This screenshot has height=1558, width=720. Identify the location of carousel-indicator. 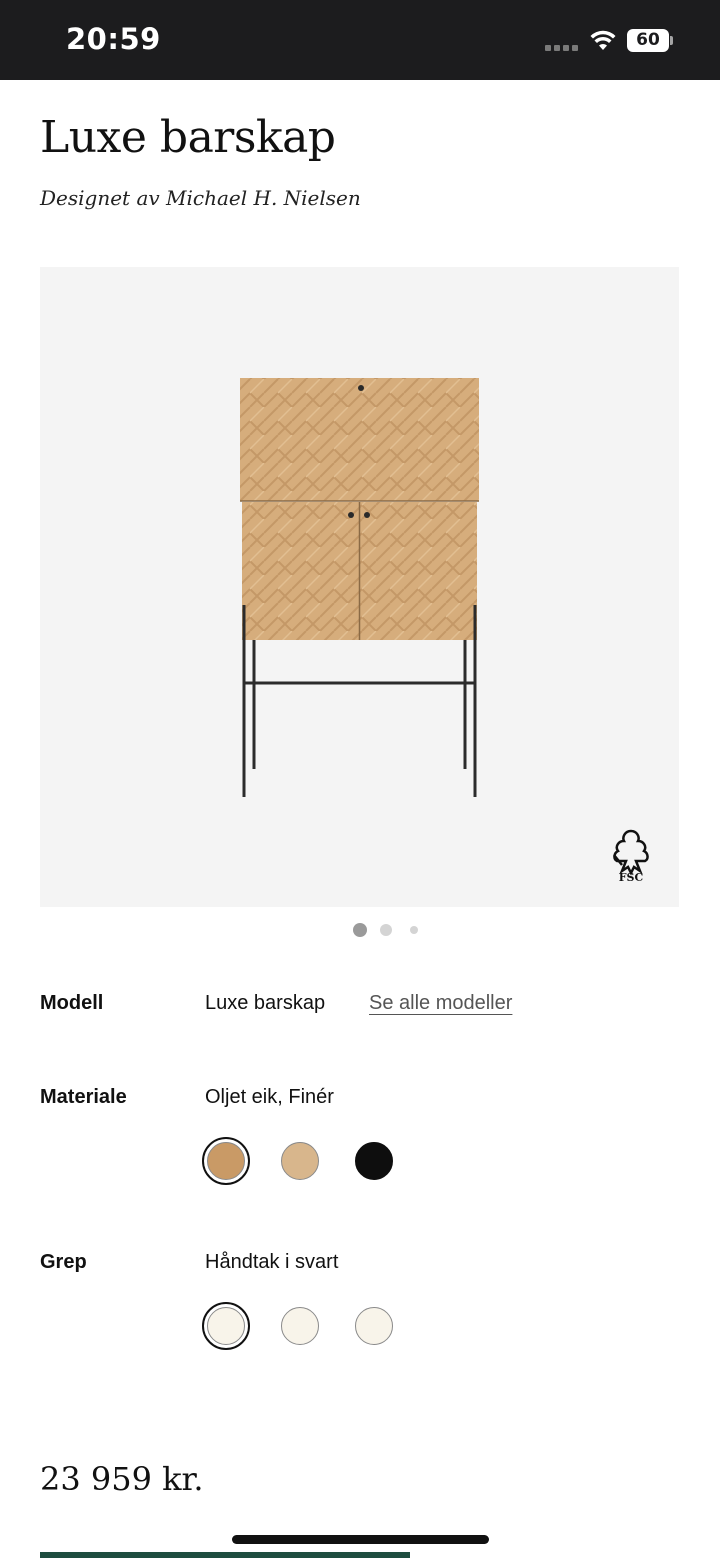
(360, 930).